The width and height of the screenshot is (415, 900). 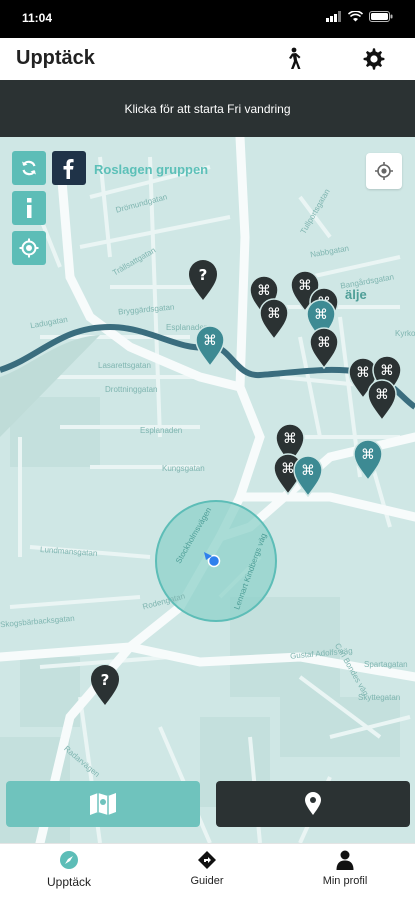 I want to click on status-bar: 11:04, so click(x=207, y=19).